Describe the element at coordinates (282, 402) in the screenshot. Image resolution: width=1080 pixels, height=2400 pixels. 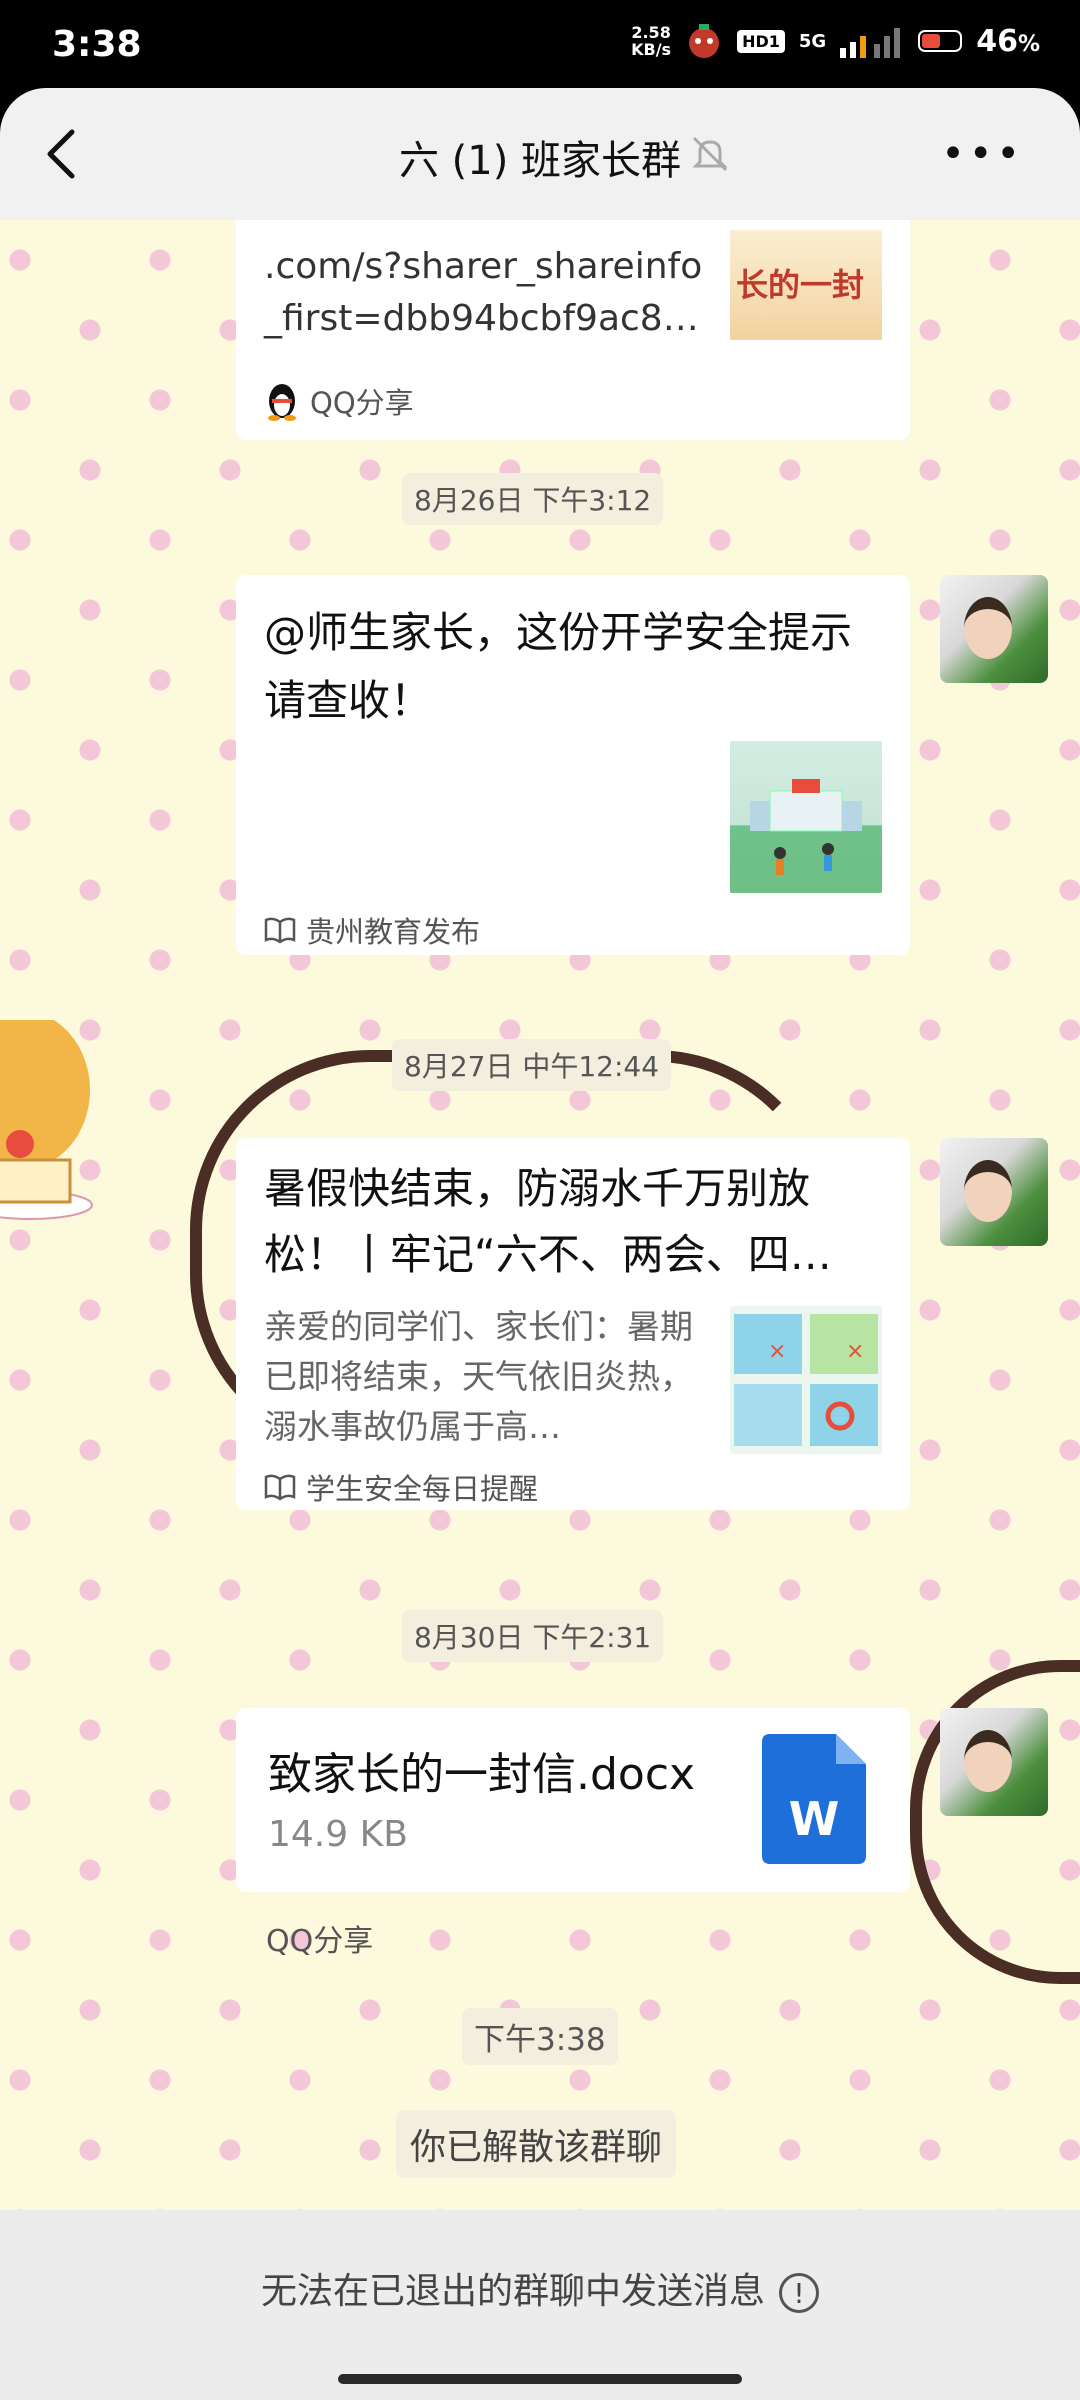
I see `qq-penguin-icon` at that location.